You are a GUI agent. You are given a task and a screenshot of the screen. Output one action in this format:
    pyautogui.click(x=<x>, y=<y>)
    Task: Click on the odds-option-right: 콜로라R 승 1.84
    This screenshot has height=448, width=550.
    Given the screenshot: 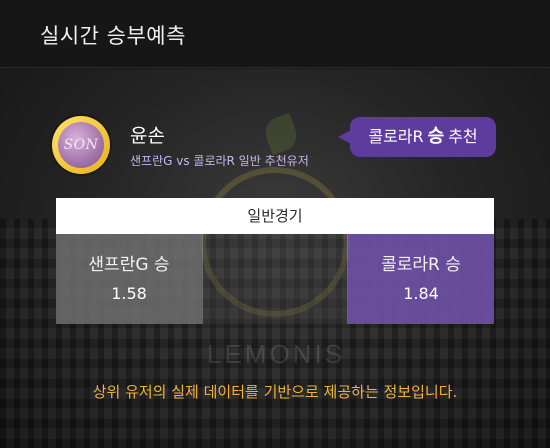 What is the action you would take?
    pyautogui.click(x=421, y=279)
    